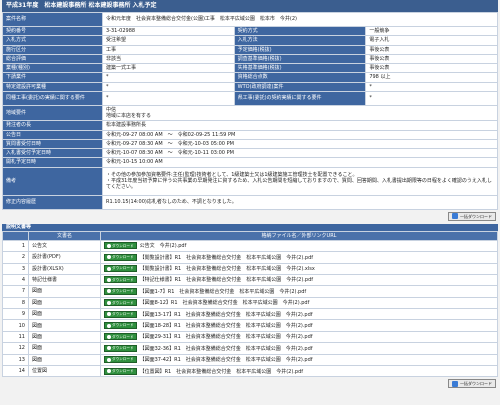 The width and height of the screenshot is (500, 405). Describe the element at coordinates (250, 40) in the screenshot. I see `info-row: 入札方式 受注希望 入札方法 電子入札` at that location.